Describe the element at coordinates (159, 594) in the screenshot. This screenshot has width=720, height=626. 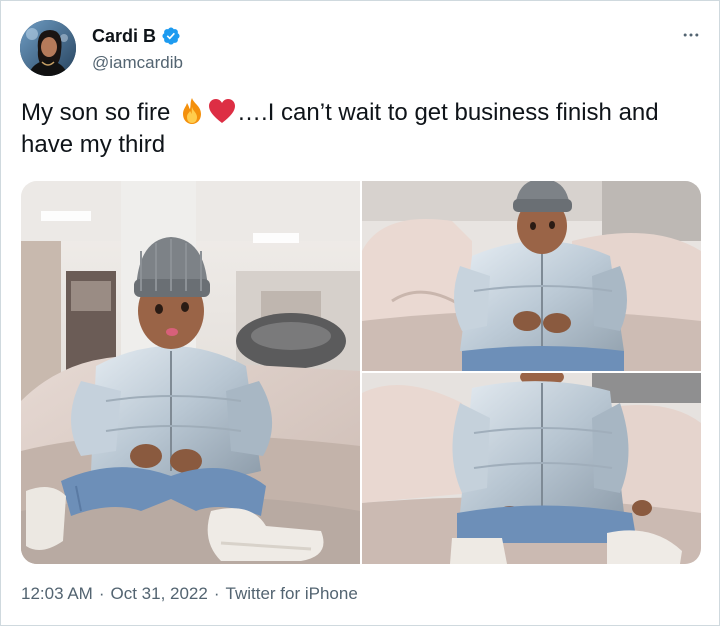
I see `tweet-date: Oct 31, 2022` at that location.